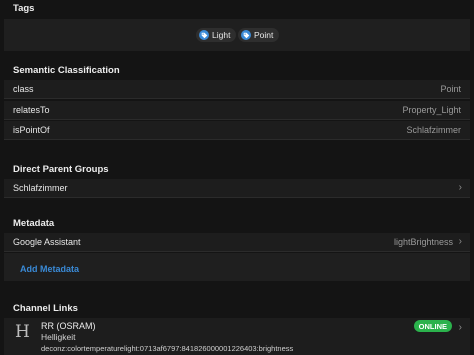 This screenshot has width=474, height=355. I want to click on semantic-value: Schlafzimmer, so click(433, 130).